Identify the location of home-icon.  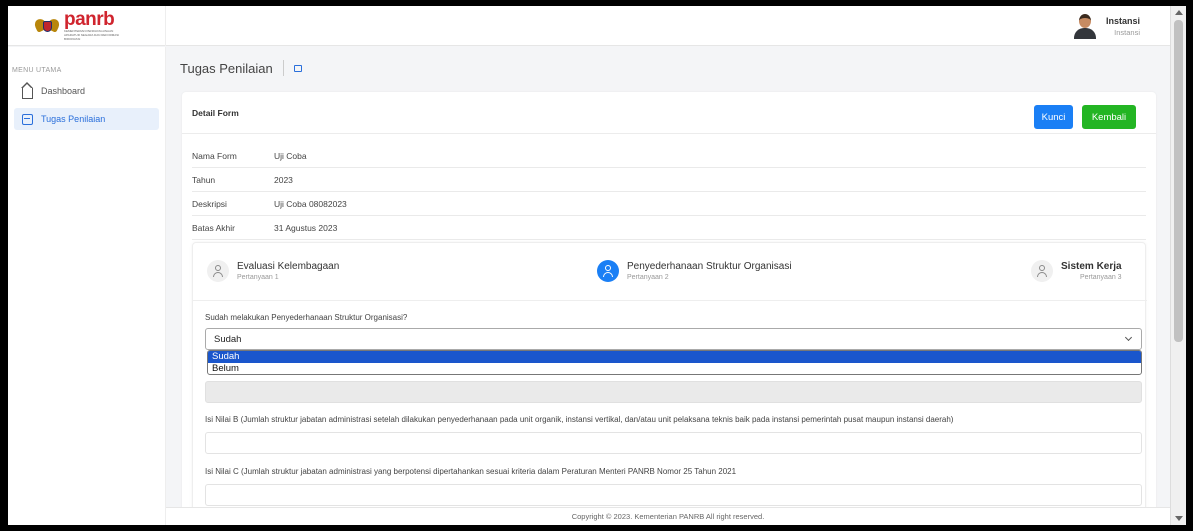
(27, 90).